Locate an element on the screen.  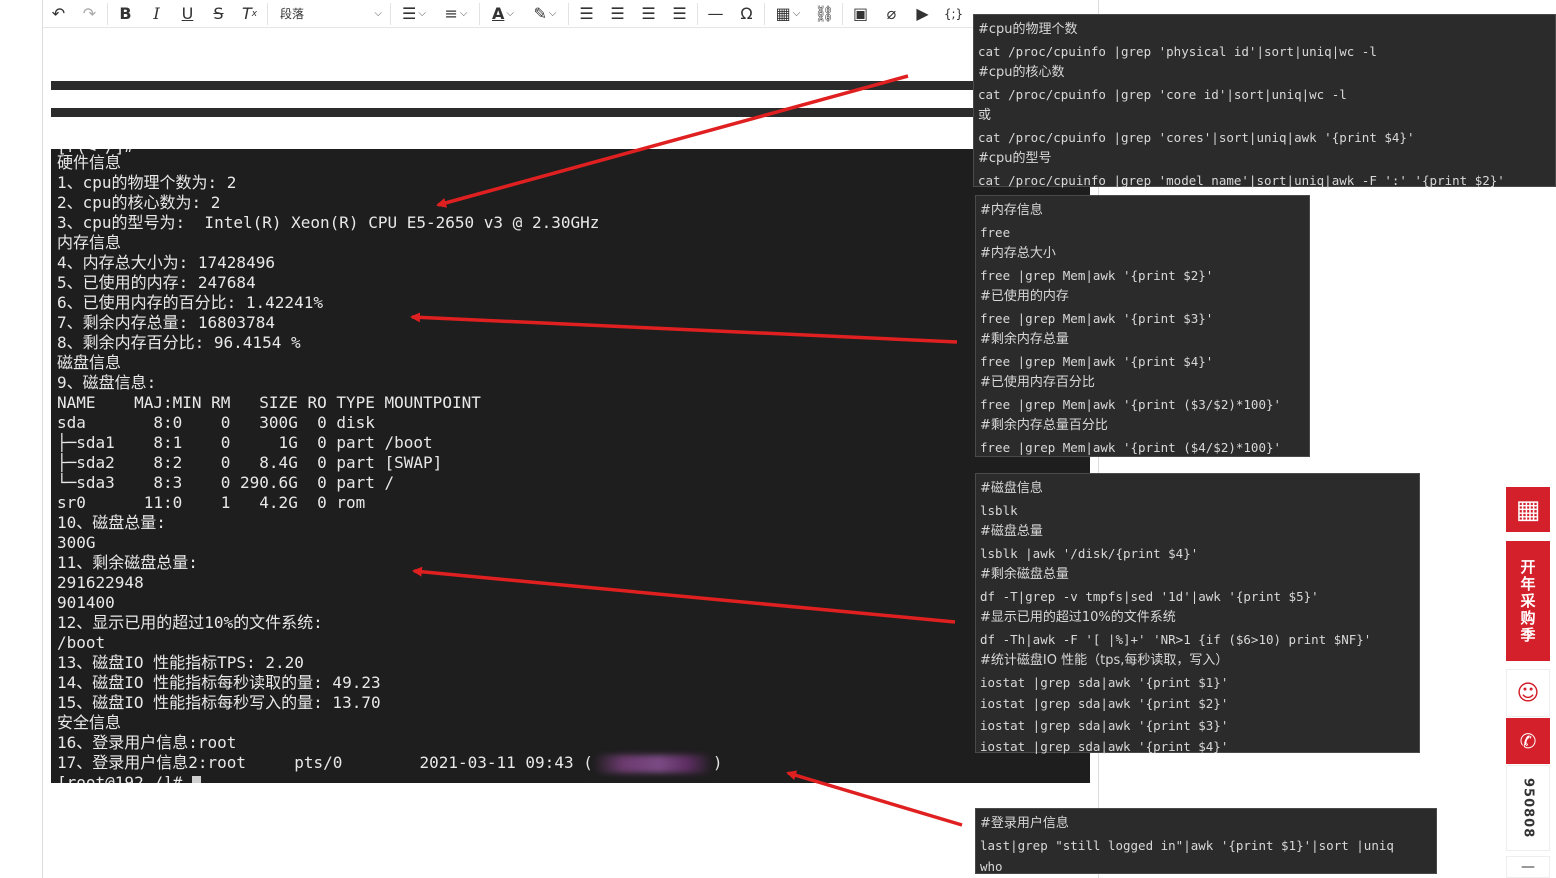
qr-code-button: ▦ is located at coordinates (1528, 509).